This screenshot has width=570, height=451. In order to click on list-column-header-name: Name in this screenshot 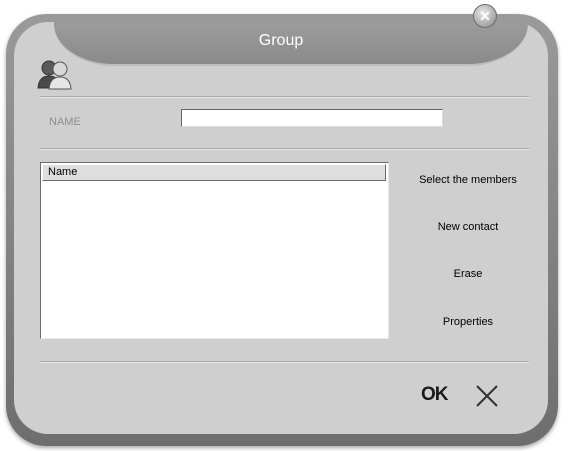, I will do `click(214, 172)`.